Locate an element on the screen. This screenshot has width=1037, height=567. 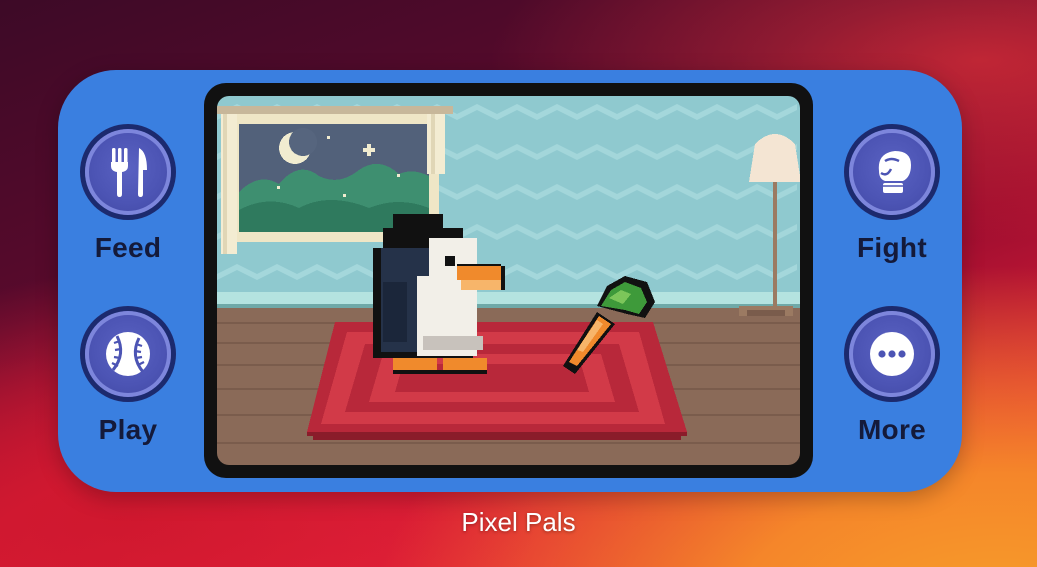
left-action-column: Feed Play is located at coordinates (128, 281).